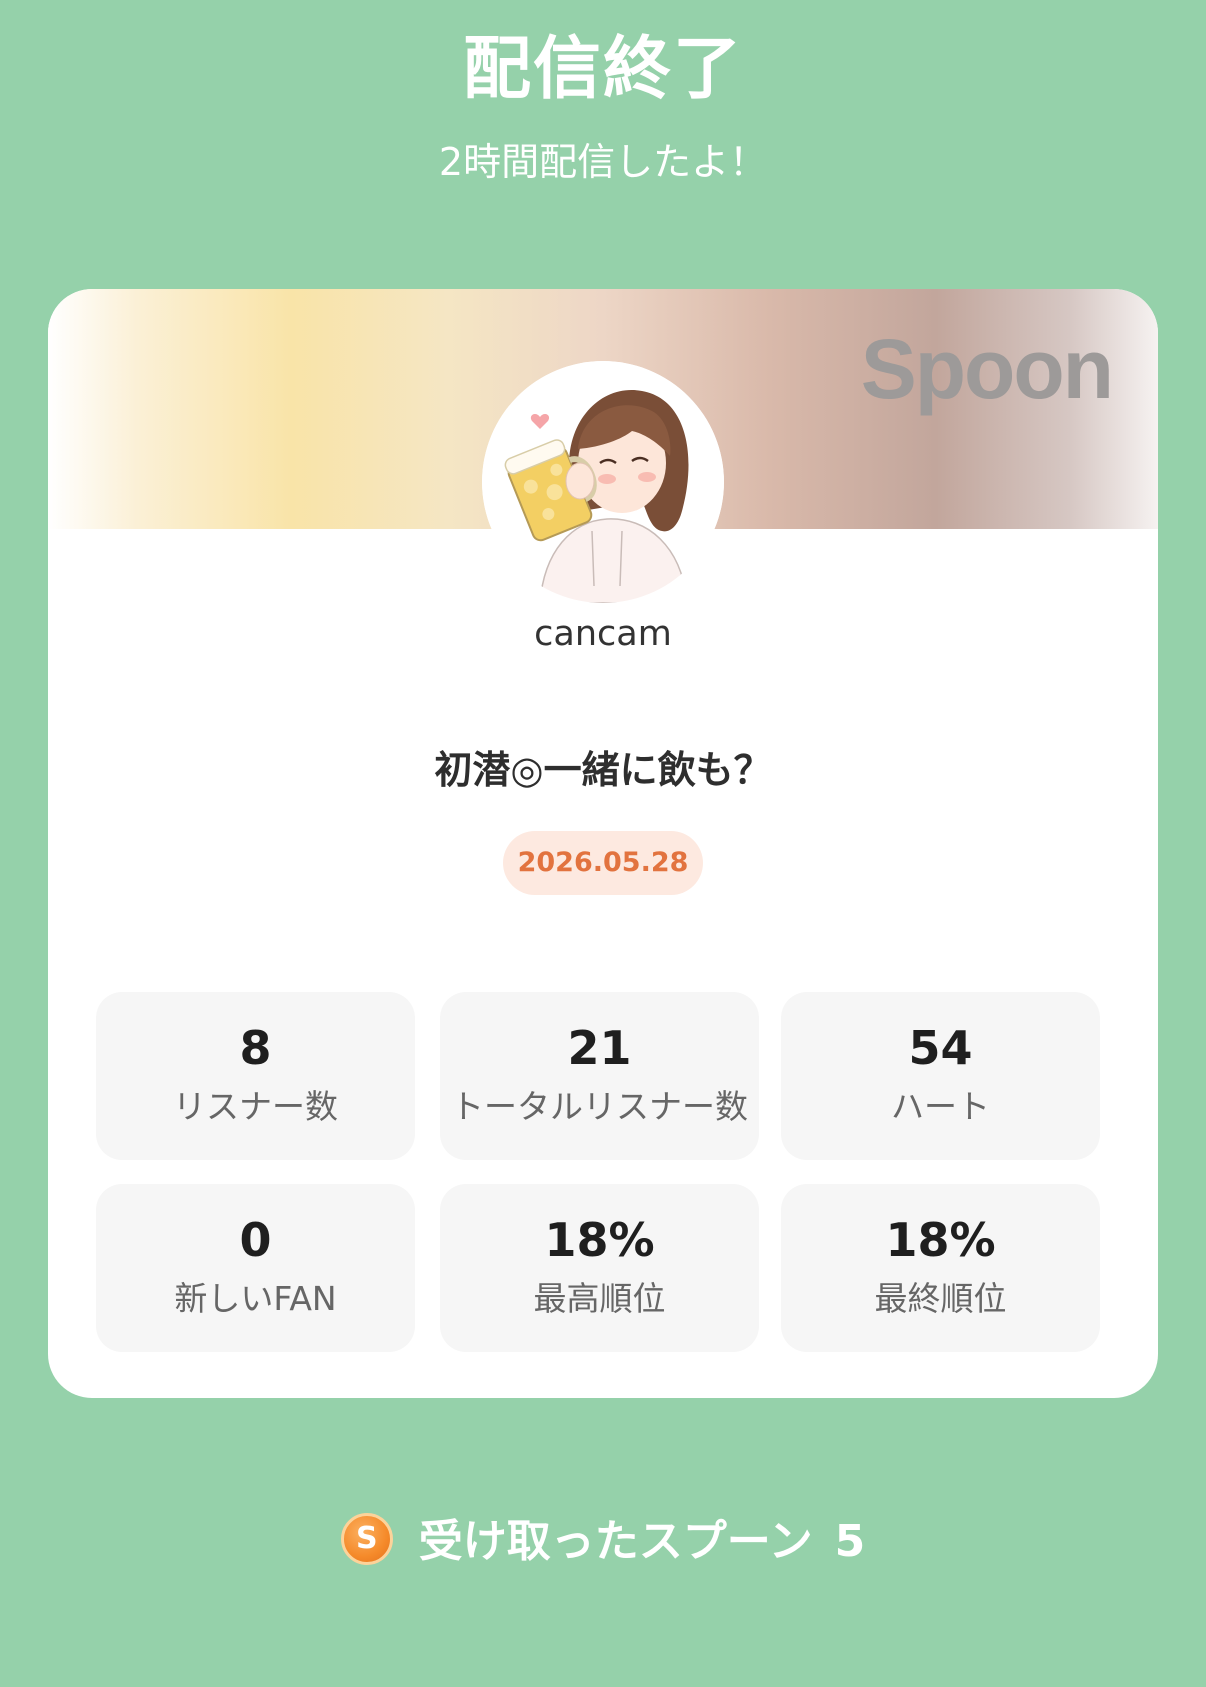  I want to click on stat-label: 新しいFAN, so click(255, 1298).